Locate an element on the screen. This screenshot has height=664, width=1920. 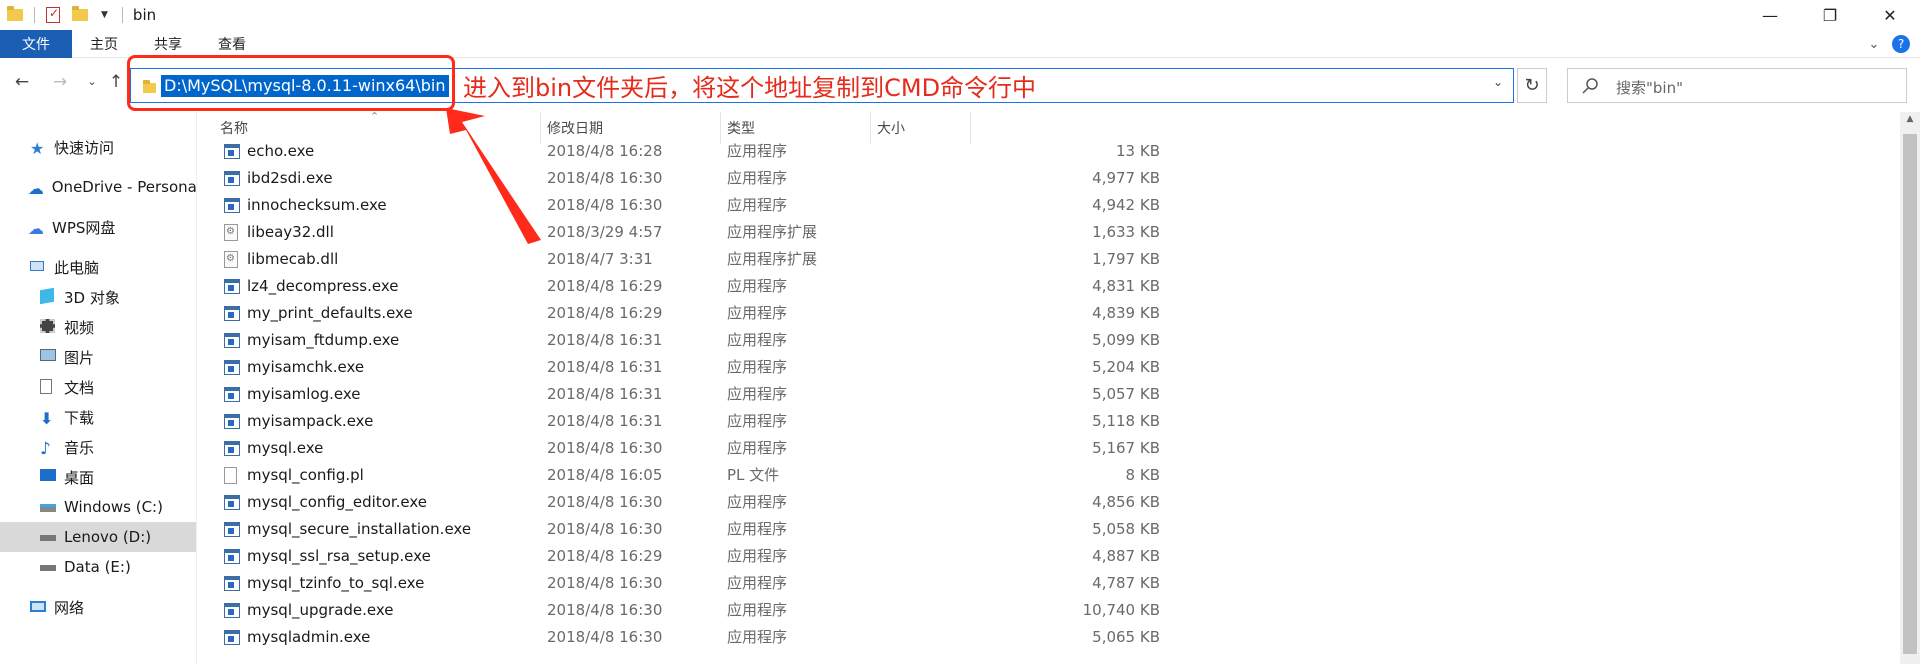
sidebar-item-drive-c: Windows (C:) is located at coordinates (98, 507).